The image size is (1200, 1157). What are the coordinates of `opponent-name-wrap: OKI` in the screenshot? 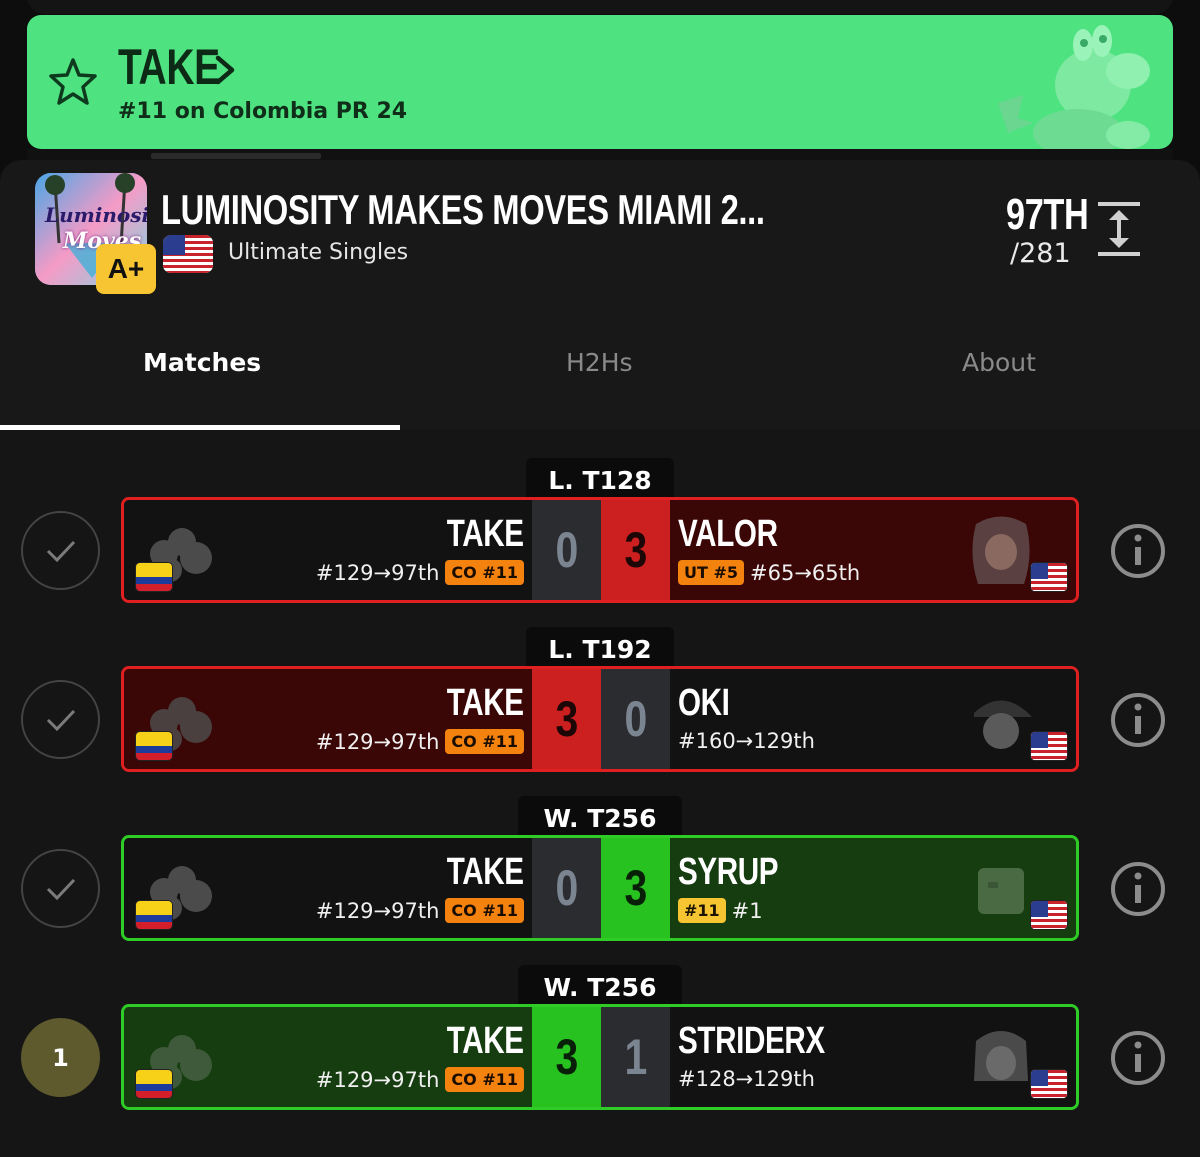 It's located at (711, 703).